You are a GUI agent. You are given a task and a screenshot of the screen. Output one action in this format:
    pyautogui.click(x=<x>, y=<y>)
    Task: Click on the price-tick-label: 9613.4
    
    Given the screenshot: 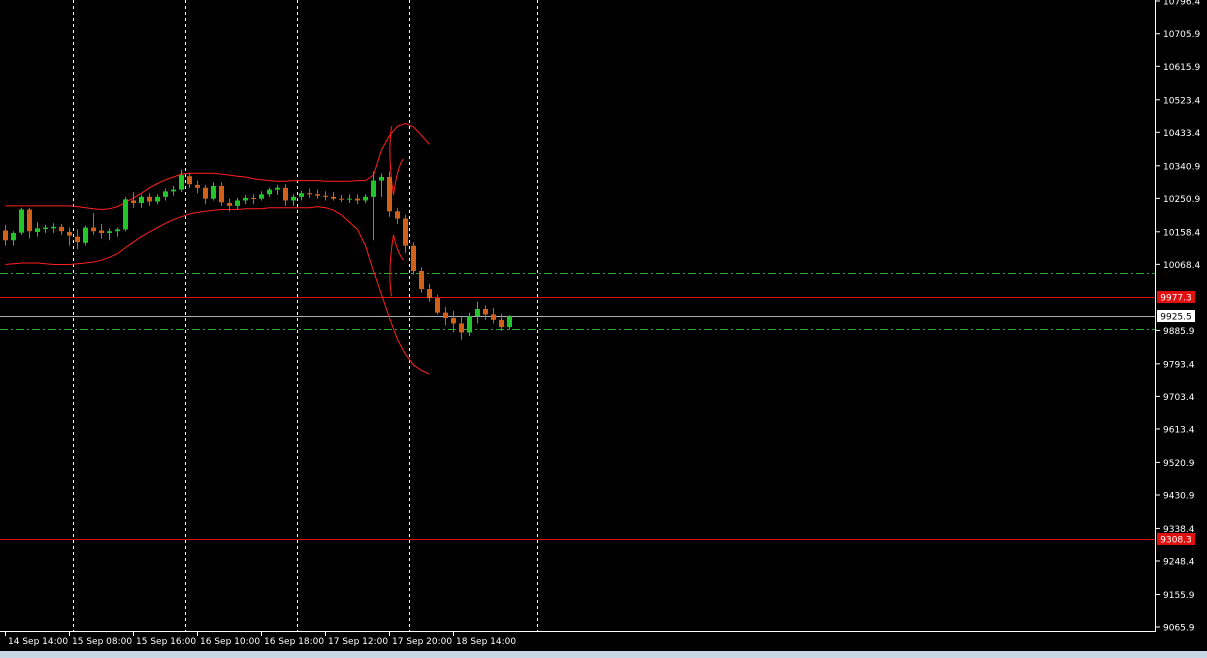 What is the action you would take?
    pyautogui.click(x=1179, y=430)
    